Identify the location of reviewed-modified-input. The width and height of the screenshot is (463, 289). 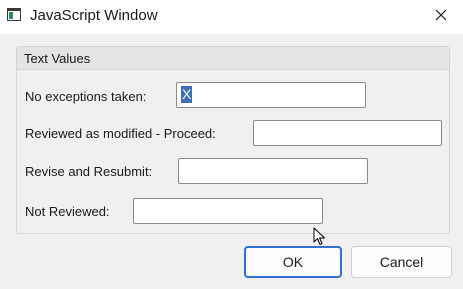
(347, 133).